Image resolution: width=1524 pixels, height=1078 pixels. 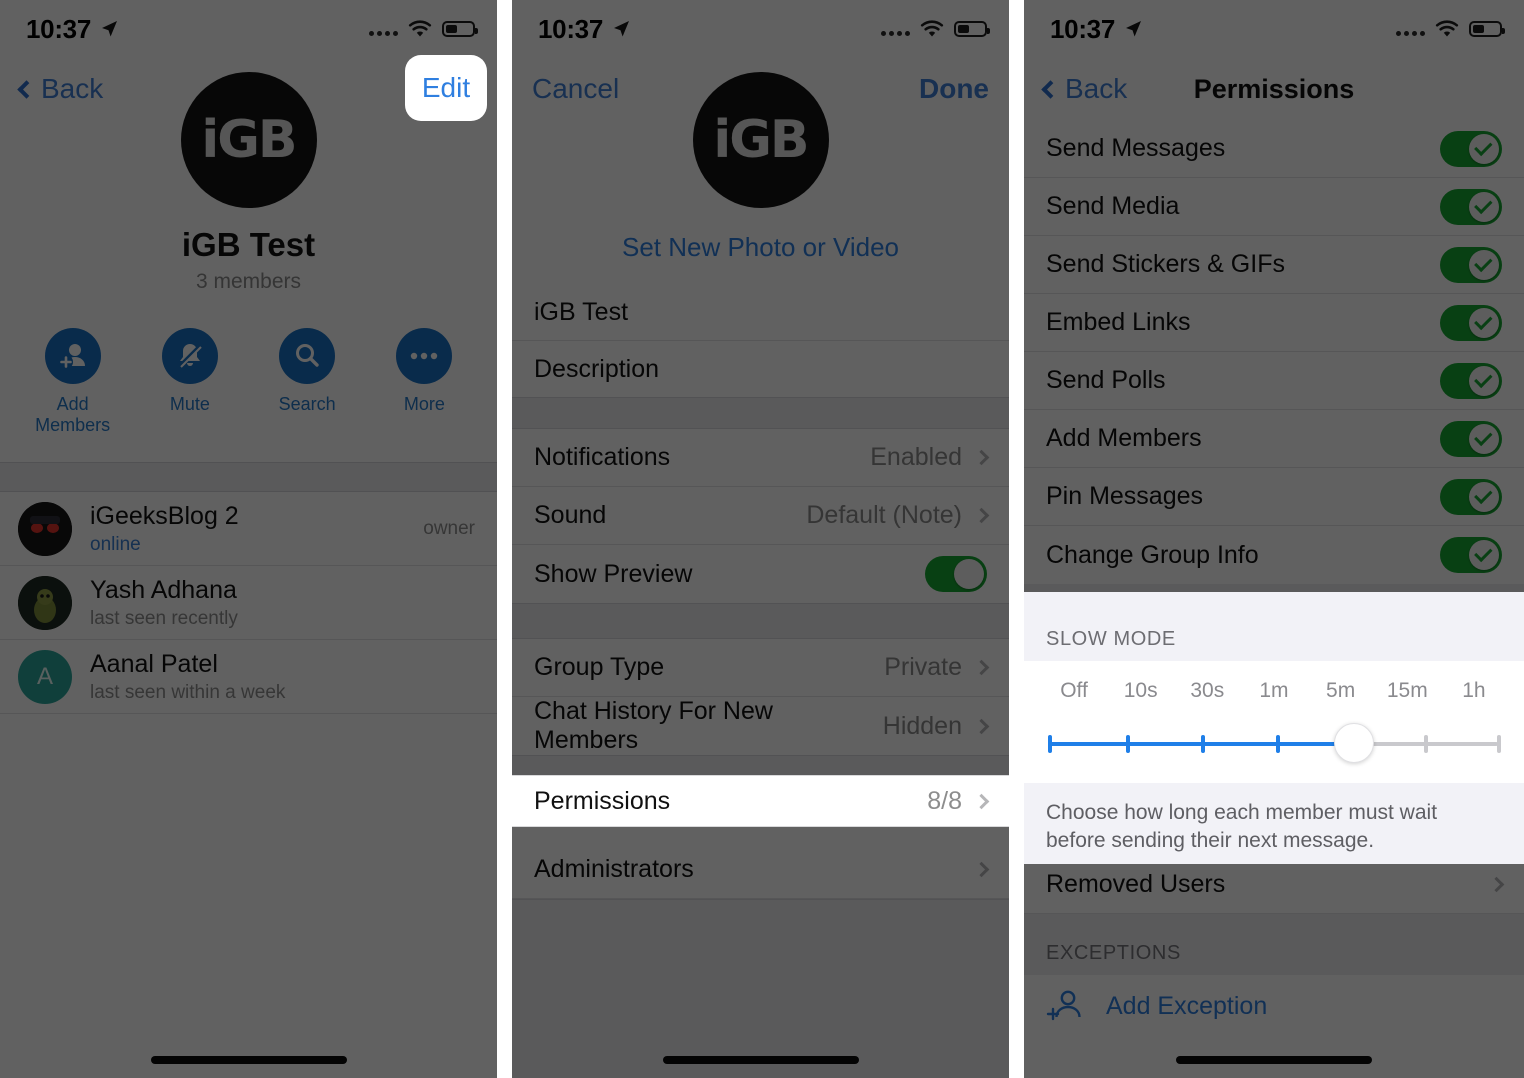 What do you see at coordinates (760, 668) in the screenshot?
I see `row-group-type: Group Type Private` at bounding box center [760, 668].